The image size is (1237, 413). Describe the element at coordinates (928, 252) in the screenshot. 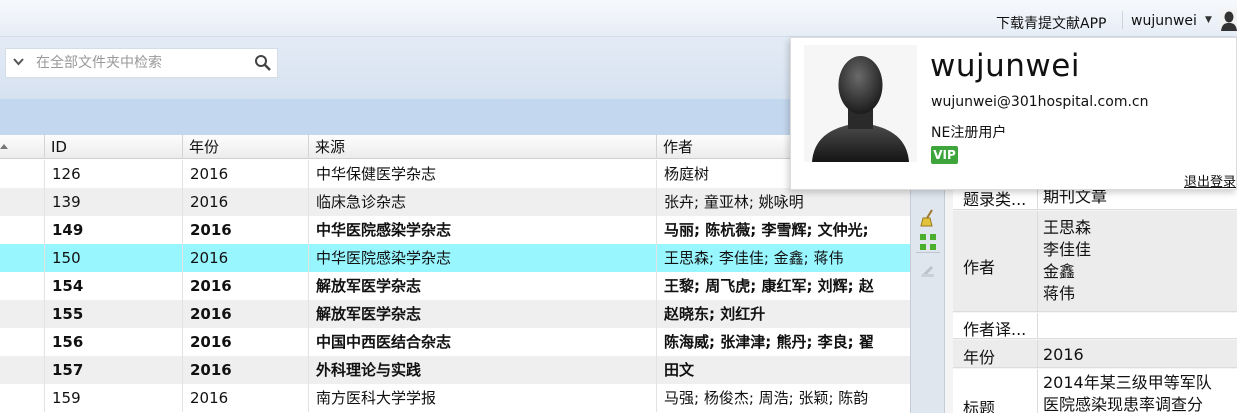

I see `toolbar-divider` at that location.